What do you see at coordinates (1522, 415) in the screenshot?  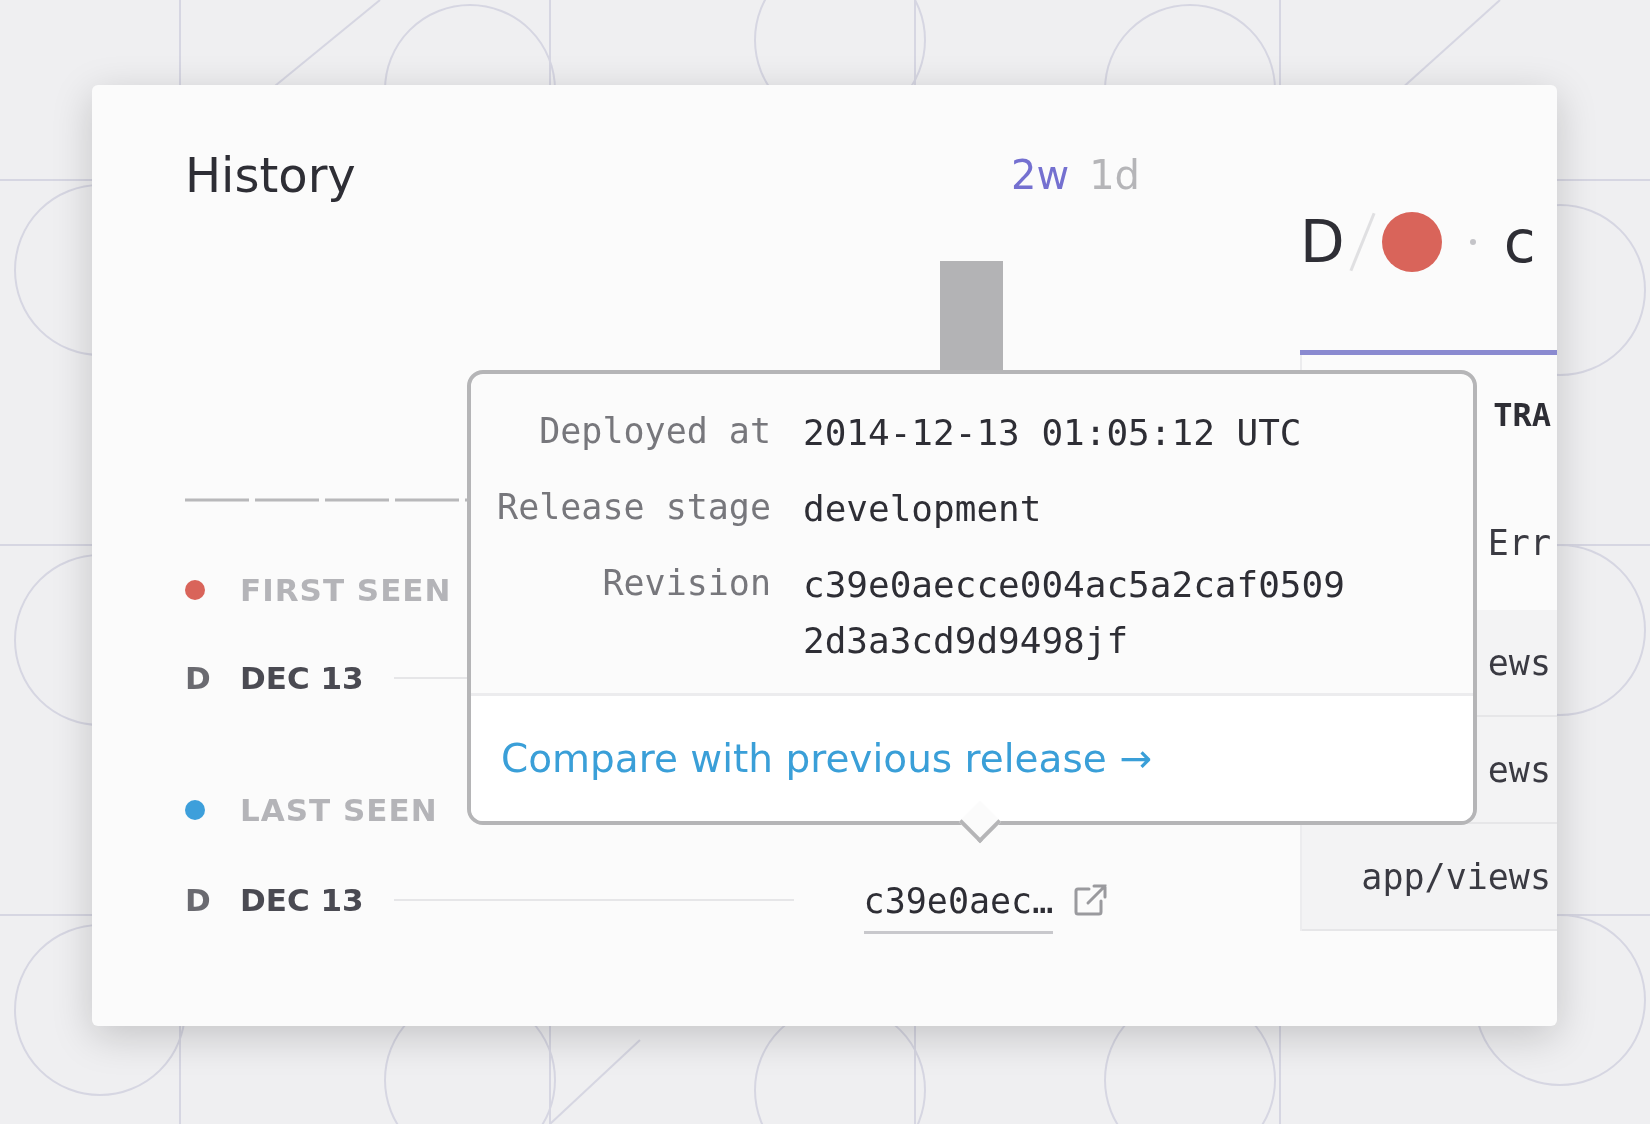 I see `stacktrace-heading: TRA` at bounding box center [1522, 415].